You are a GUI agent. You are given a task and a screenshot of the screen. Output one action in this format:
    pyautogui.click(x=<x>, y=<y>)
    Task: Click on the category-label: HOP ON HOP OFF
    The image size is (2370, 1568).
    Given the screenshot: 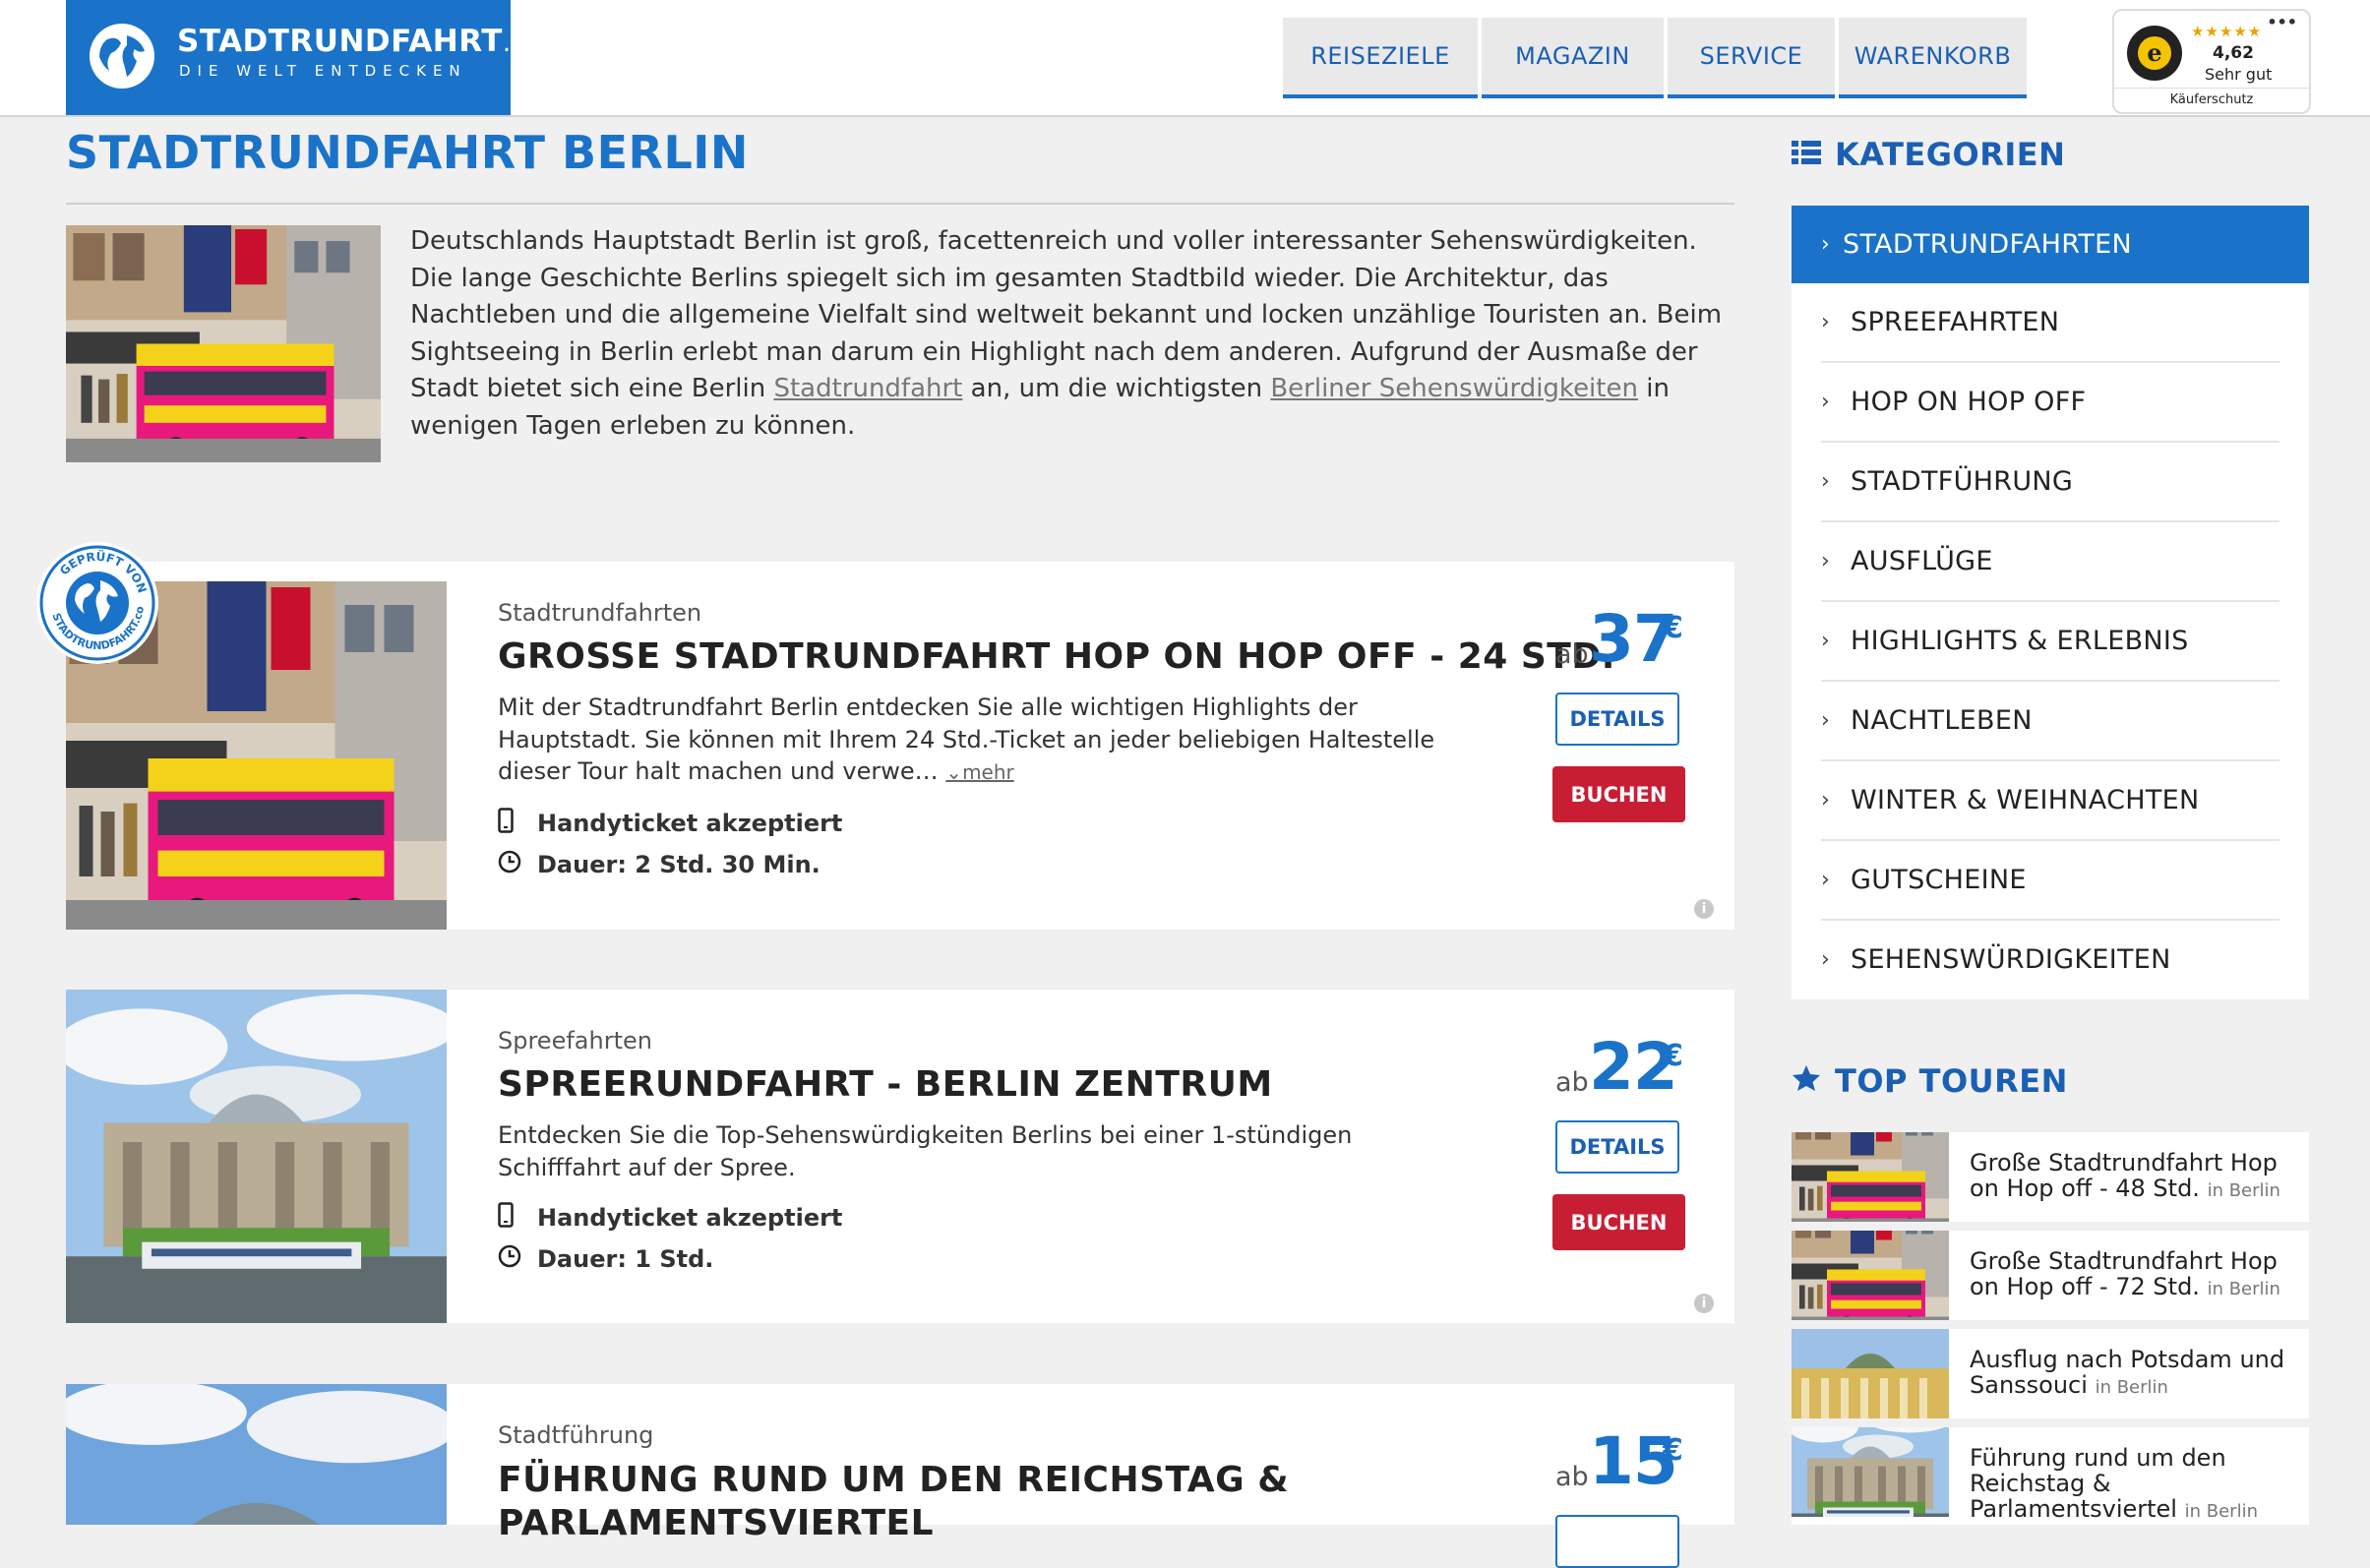 What is the action you would take?
    pyautogui.click(x=1969, y=402)
    